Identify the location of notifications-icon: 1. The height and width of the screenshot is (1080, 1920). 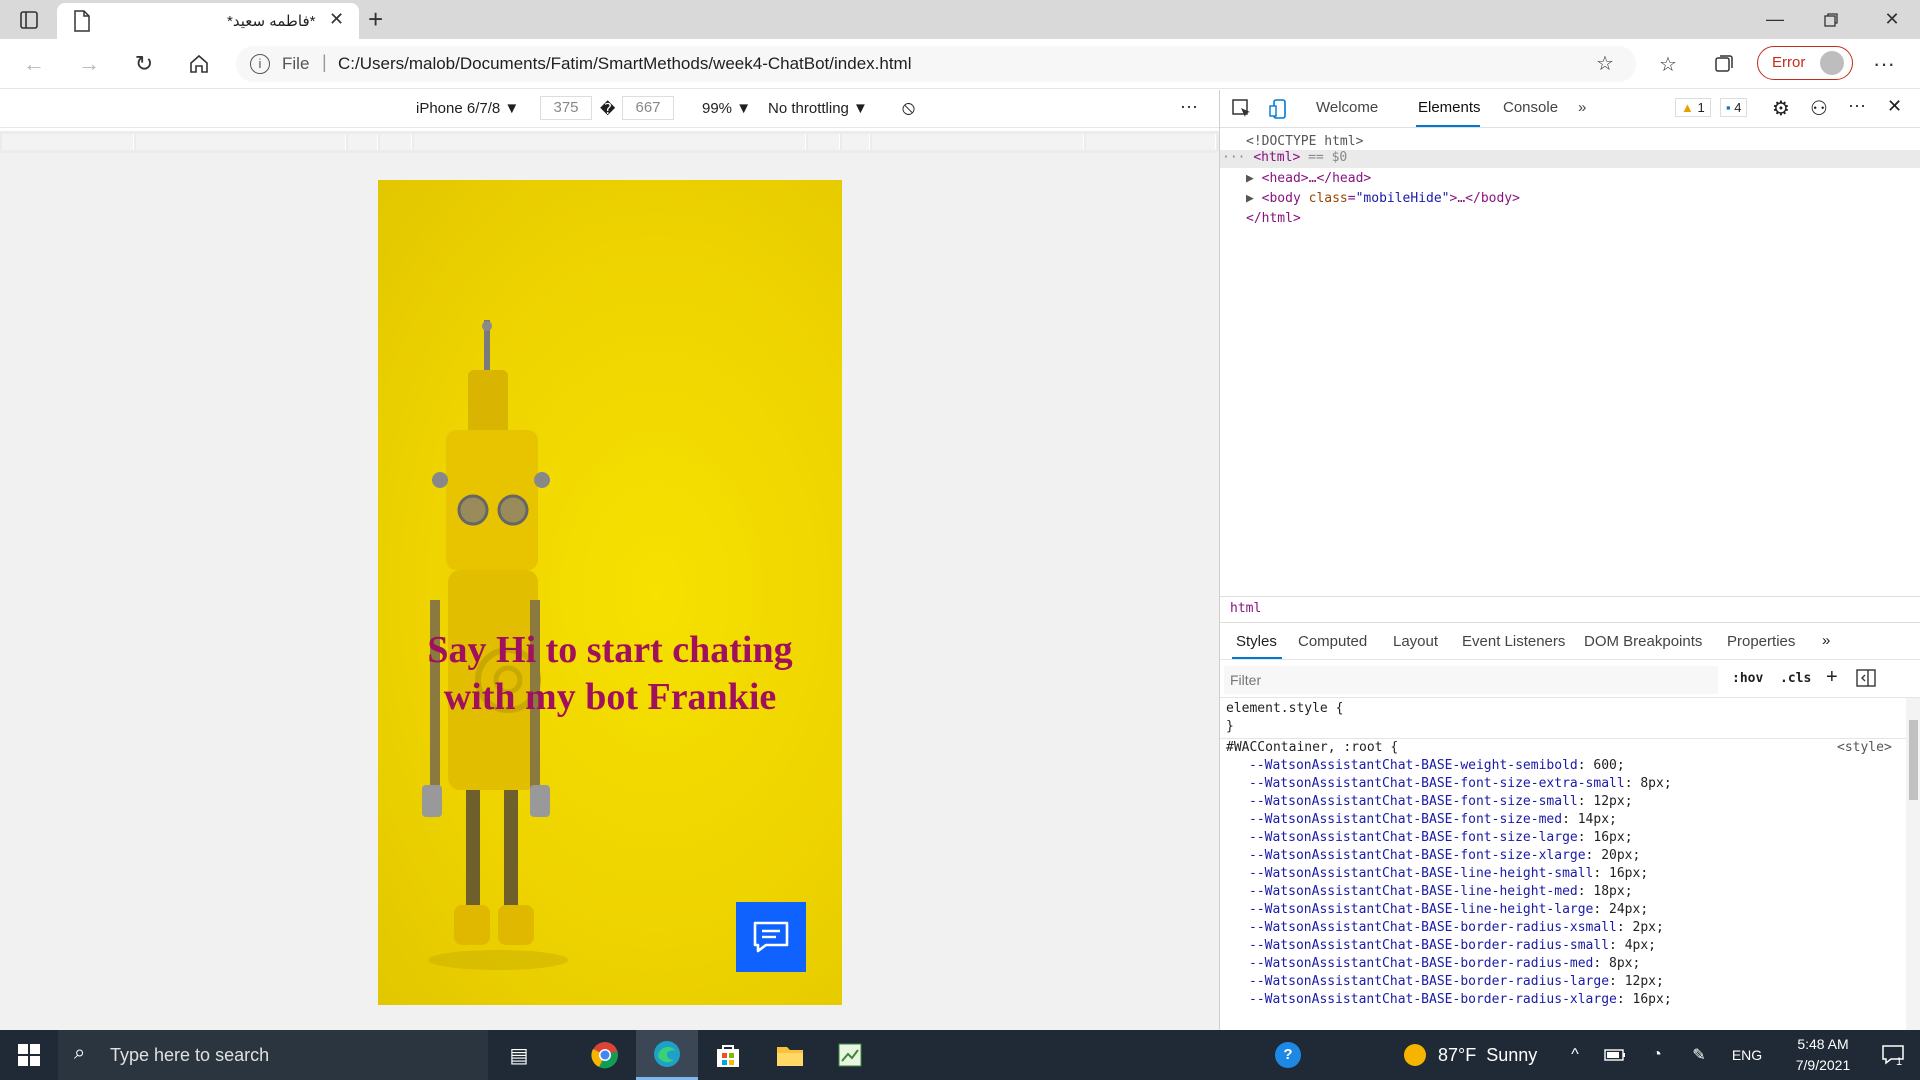
(1893, 1055).